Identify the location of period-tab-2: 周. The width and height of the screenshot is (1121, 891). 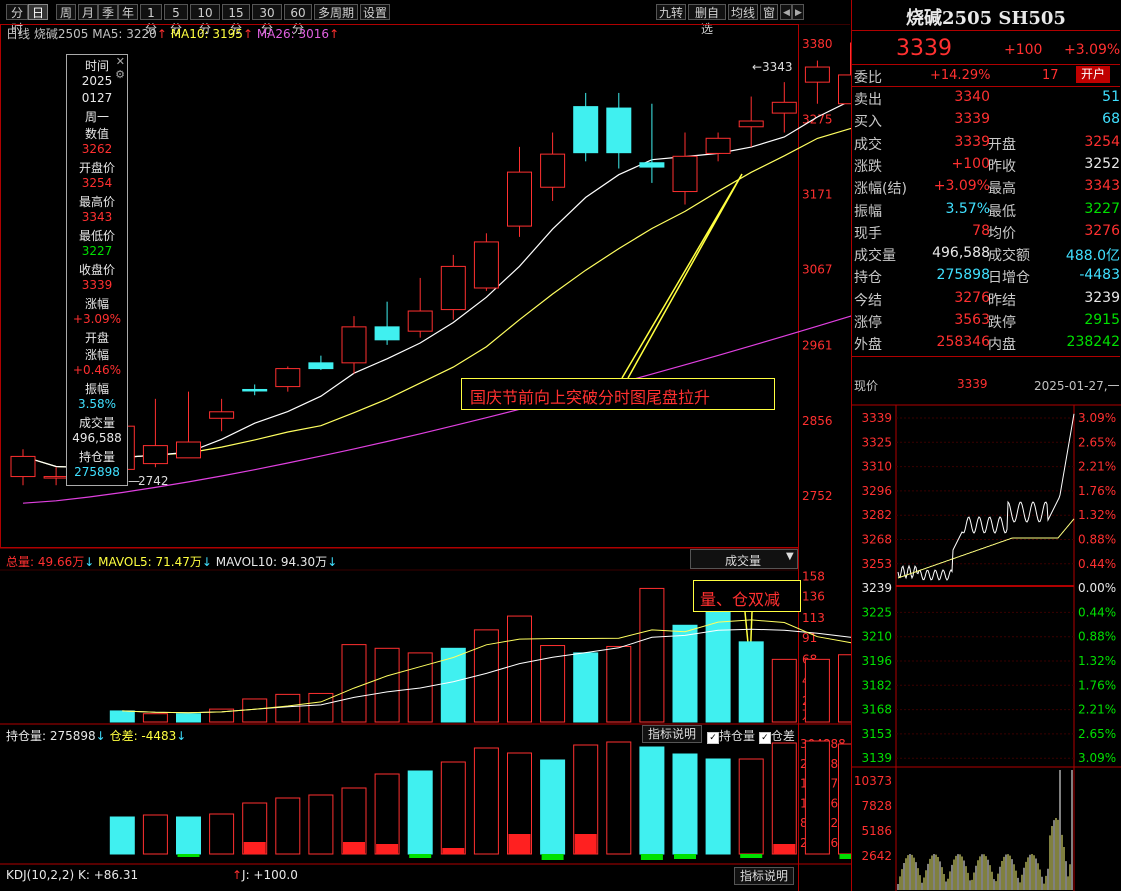
(66, 12).